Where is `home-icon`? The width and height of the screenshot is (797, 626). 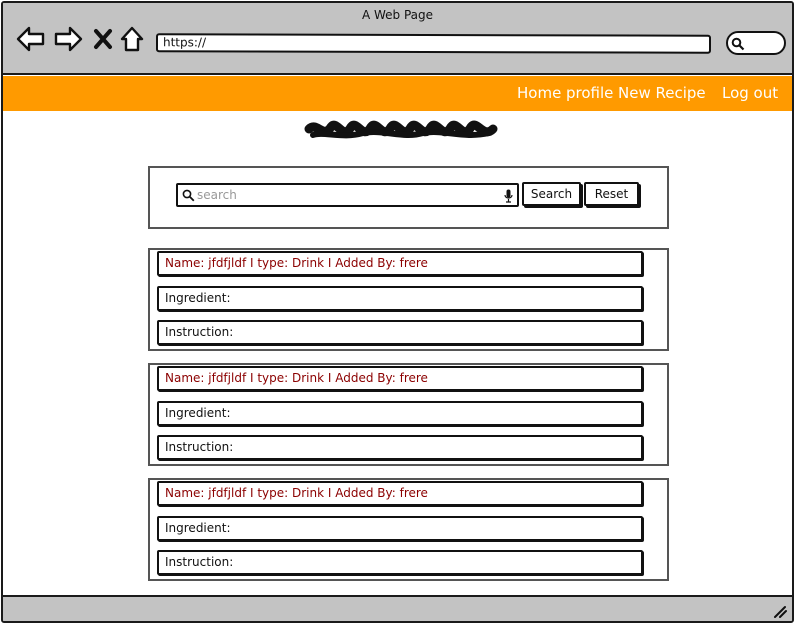 home-icon is located at coordinates (132, 39).